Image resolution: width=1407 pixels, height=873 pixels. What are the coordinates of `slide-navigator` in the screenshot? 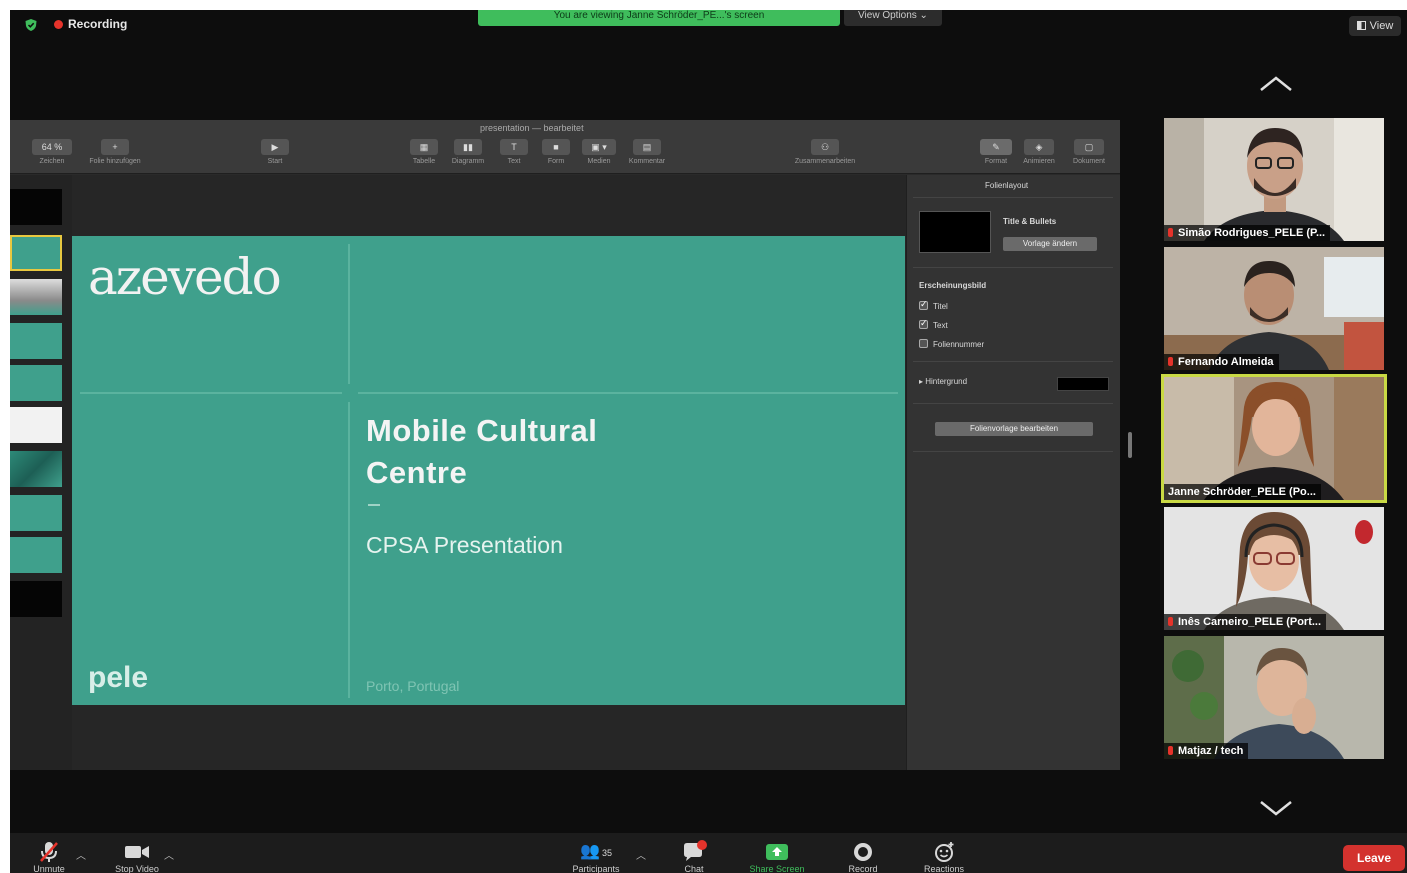 It's located at (41, 472).